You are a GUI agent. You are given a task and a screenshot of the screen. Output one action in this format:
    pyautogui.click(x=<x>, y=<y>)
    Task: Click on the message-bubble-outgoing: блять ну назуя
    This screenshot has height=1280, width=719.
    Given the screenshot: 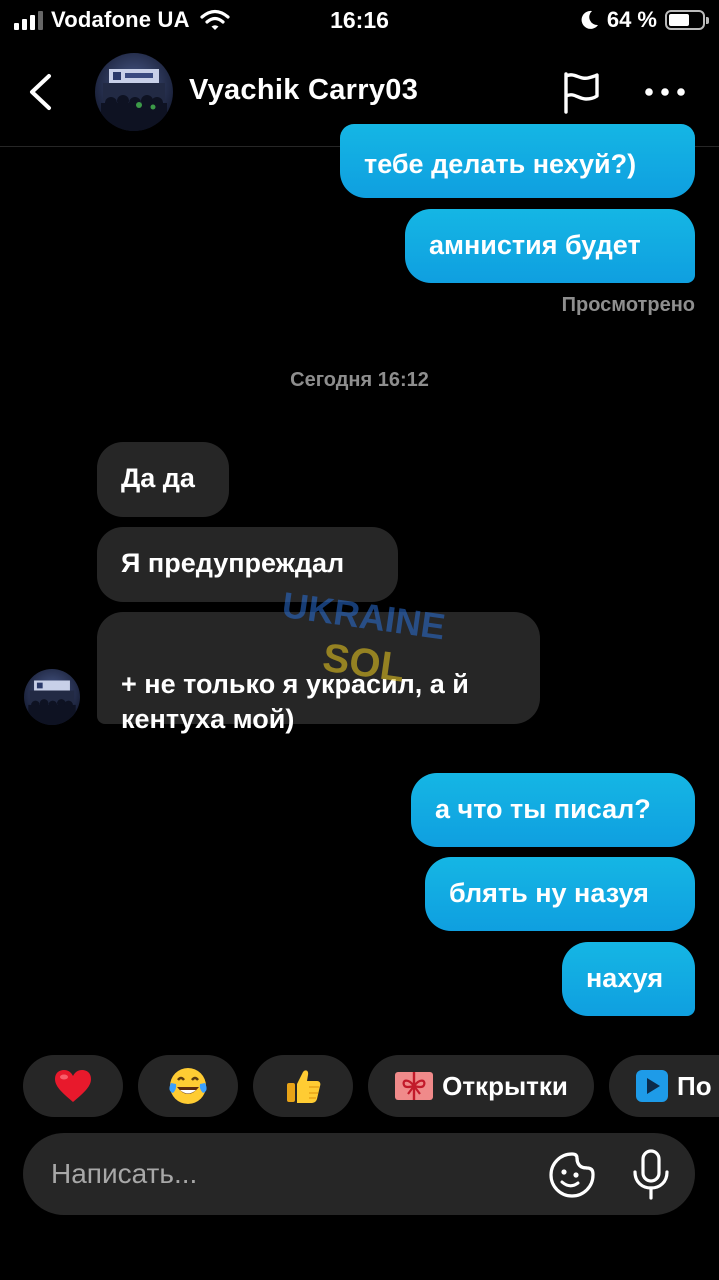 What is the action you would take?
    pyautogui.click(x=560, y=894)
    